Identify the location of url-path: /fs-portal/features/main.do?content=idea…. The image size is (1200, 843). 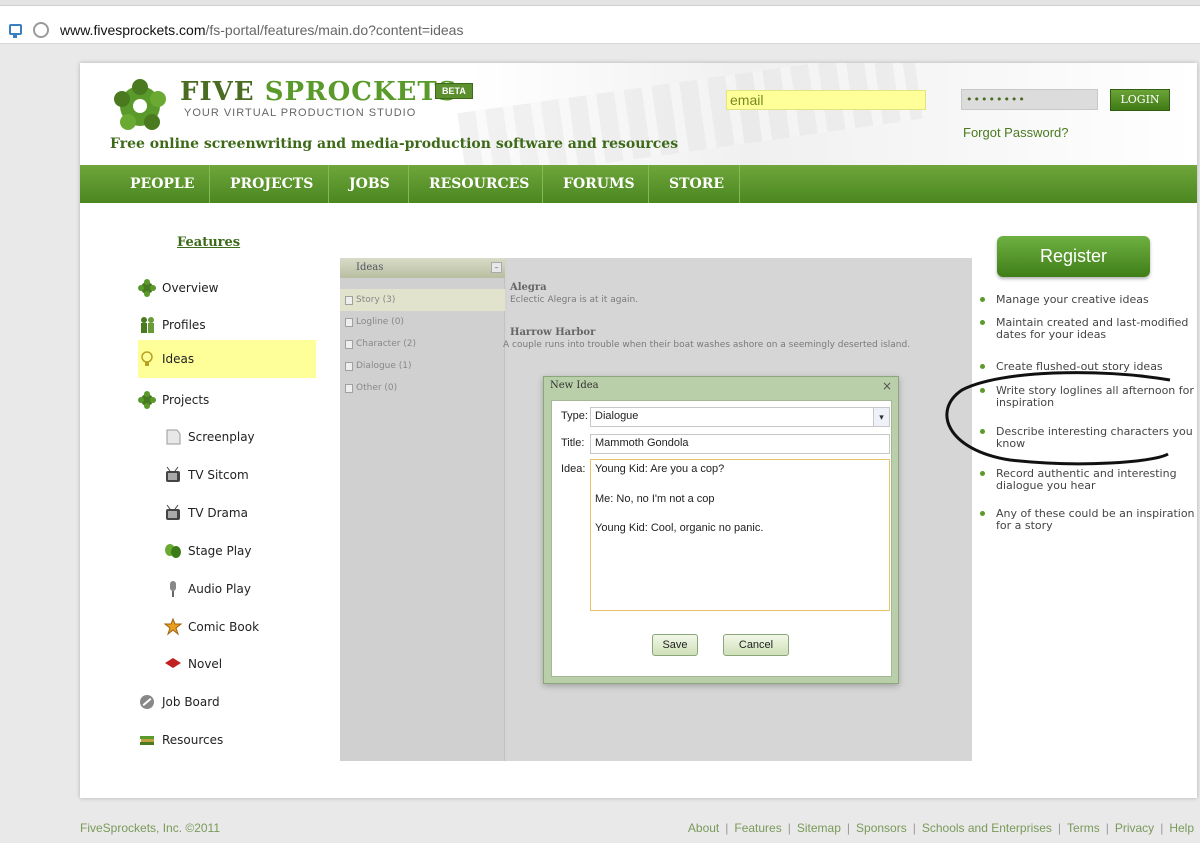
(334, 30).